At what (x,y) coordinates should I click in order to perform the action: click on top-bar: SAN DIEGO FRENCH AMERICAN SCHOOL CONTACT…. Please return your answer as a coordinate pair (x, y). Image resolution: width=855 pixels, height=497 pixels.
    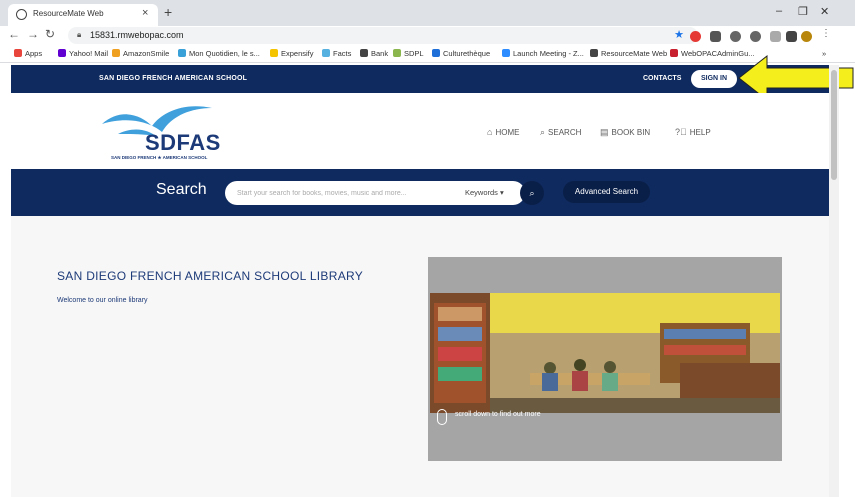
    Looking at the image, I should click on (420, 79).